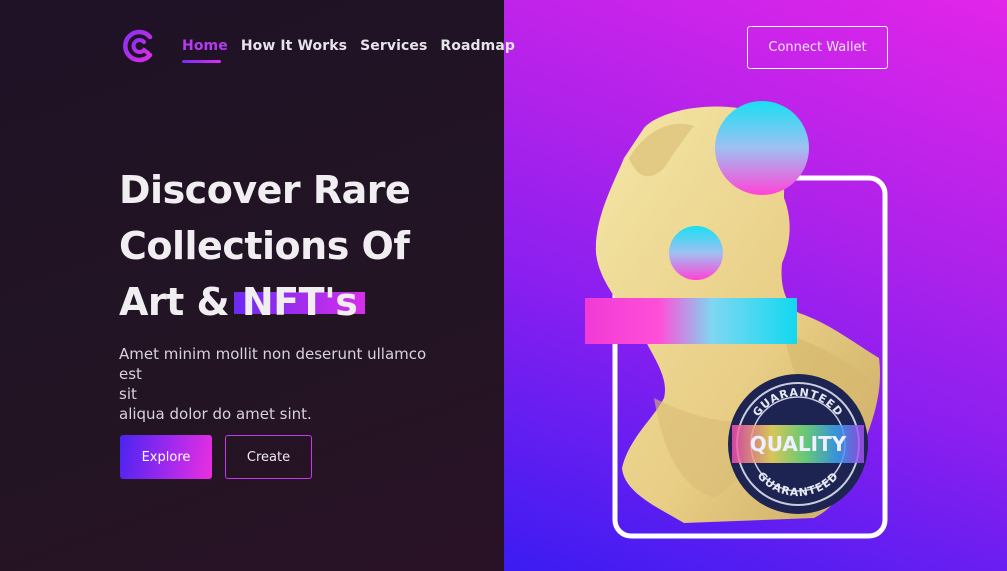 This screenshot has height=571, width=1007. Describe the element at coordinates (691, 321) in the screenshot. I see `holo-bar` at that location.